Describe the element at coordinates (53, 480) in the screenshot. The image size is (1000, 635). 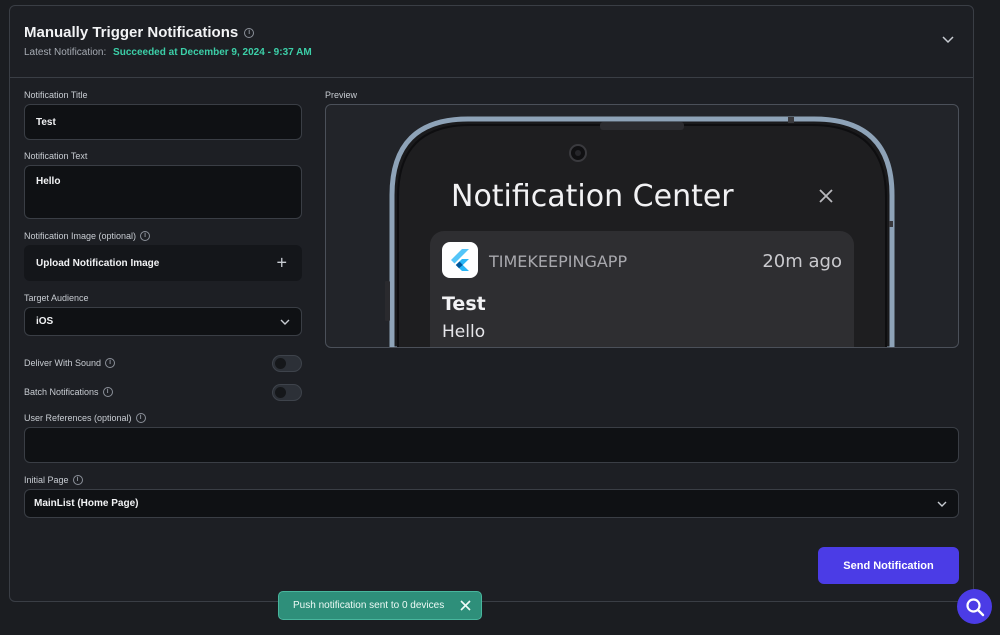
I see `initial-page-label: Initial Page i` at that location.